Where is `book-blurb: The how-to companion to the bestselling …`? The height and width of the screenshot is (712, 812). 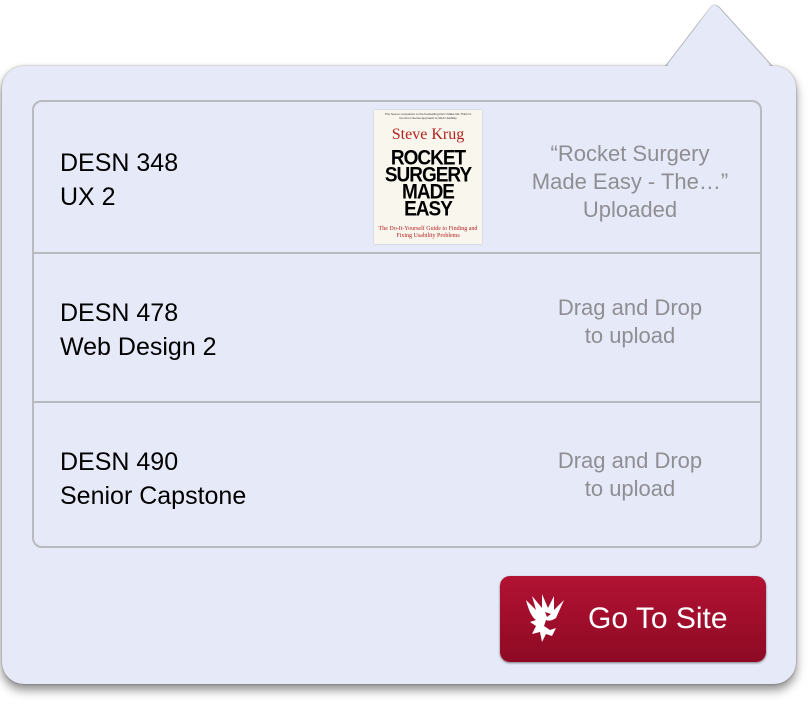
book-blurb: The how-to companion to the bestselling … is located at coordinates (428, 116).